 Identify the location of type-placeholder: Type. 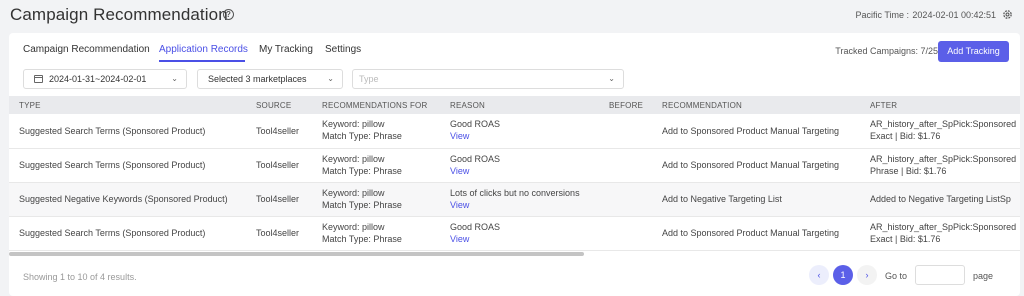
(369, 79).